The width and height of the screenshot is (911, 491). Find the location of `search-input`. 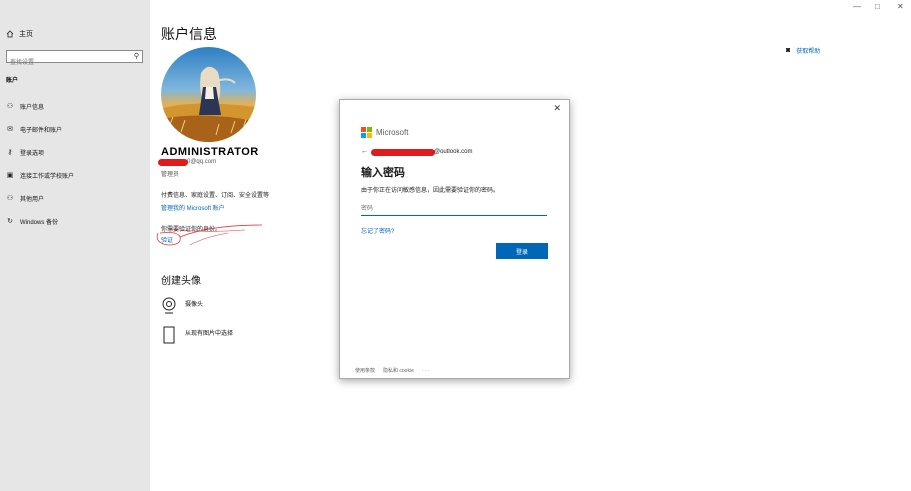

search-input is located at coordinates (67, 63).